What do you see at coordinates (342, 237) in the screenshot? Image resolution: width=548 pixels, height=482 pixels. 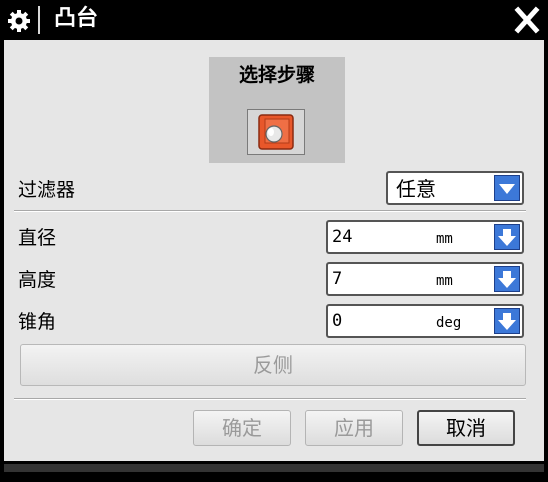 I see `diameter-value: 24` at bounding box center [342, 237].